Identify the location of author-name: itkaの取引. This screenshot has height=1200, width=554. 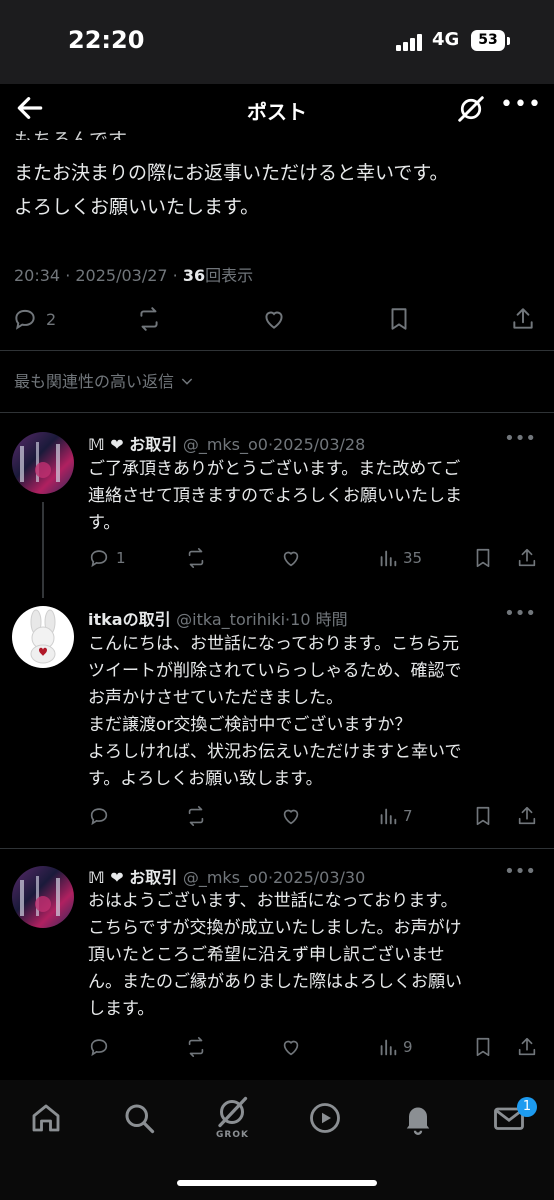
(129, 619).